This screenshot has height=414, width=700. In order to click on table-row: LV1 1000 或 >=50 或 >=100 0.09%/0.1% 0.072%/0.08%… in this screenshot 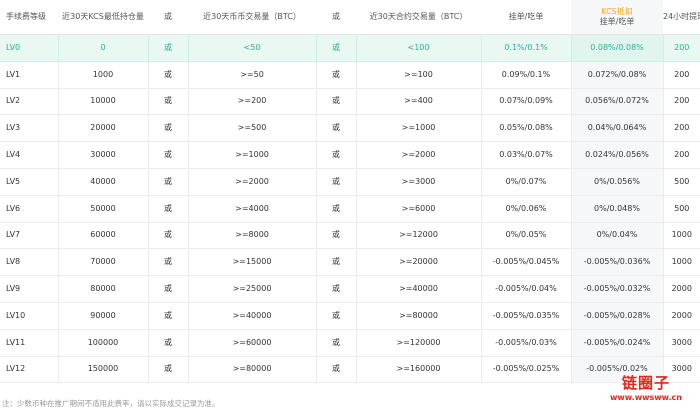, I will do `click(350, 75)`.